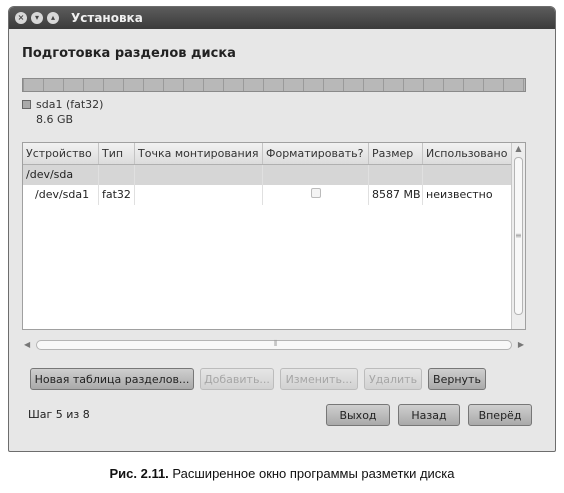  I want to click on forward-button: Вперёд, so click(500, 415).